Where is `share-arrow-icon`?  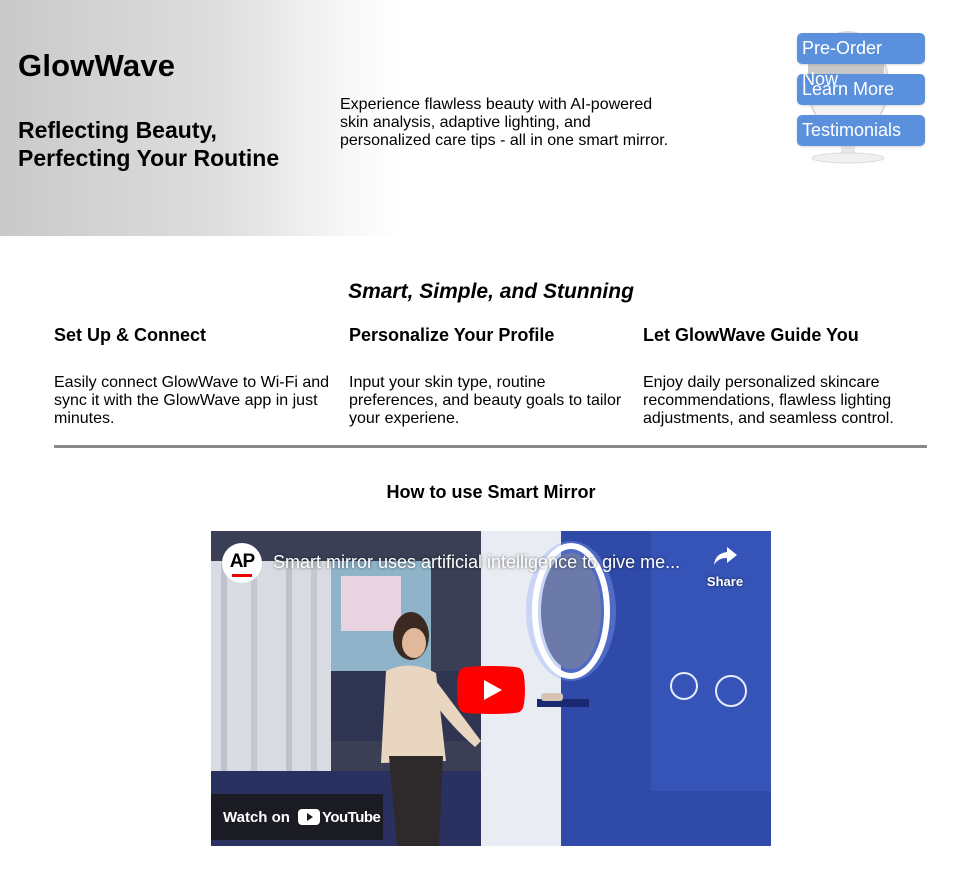
share-arrow-icon is located at coordinates (725, 556).